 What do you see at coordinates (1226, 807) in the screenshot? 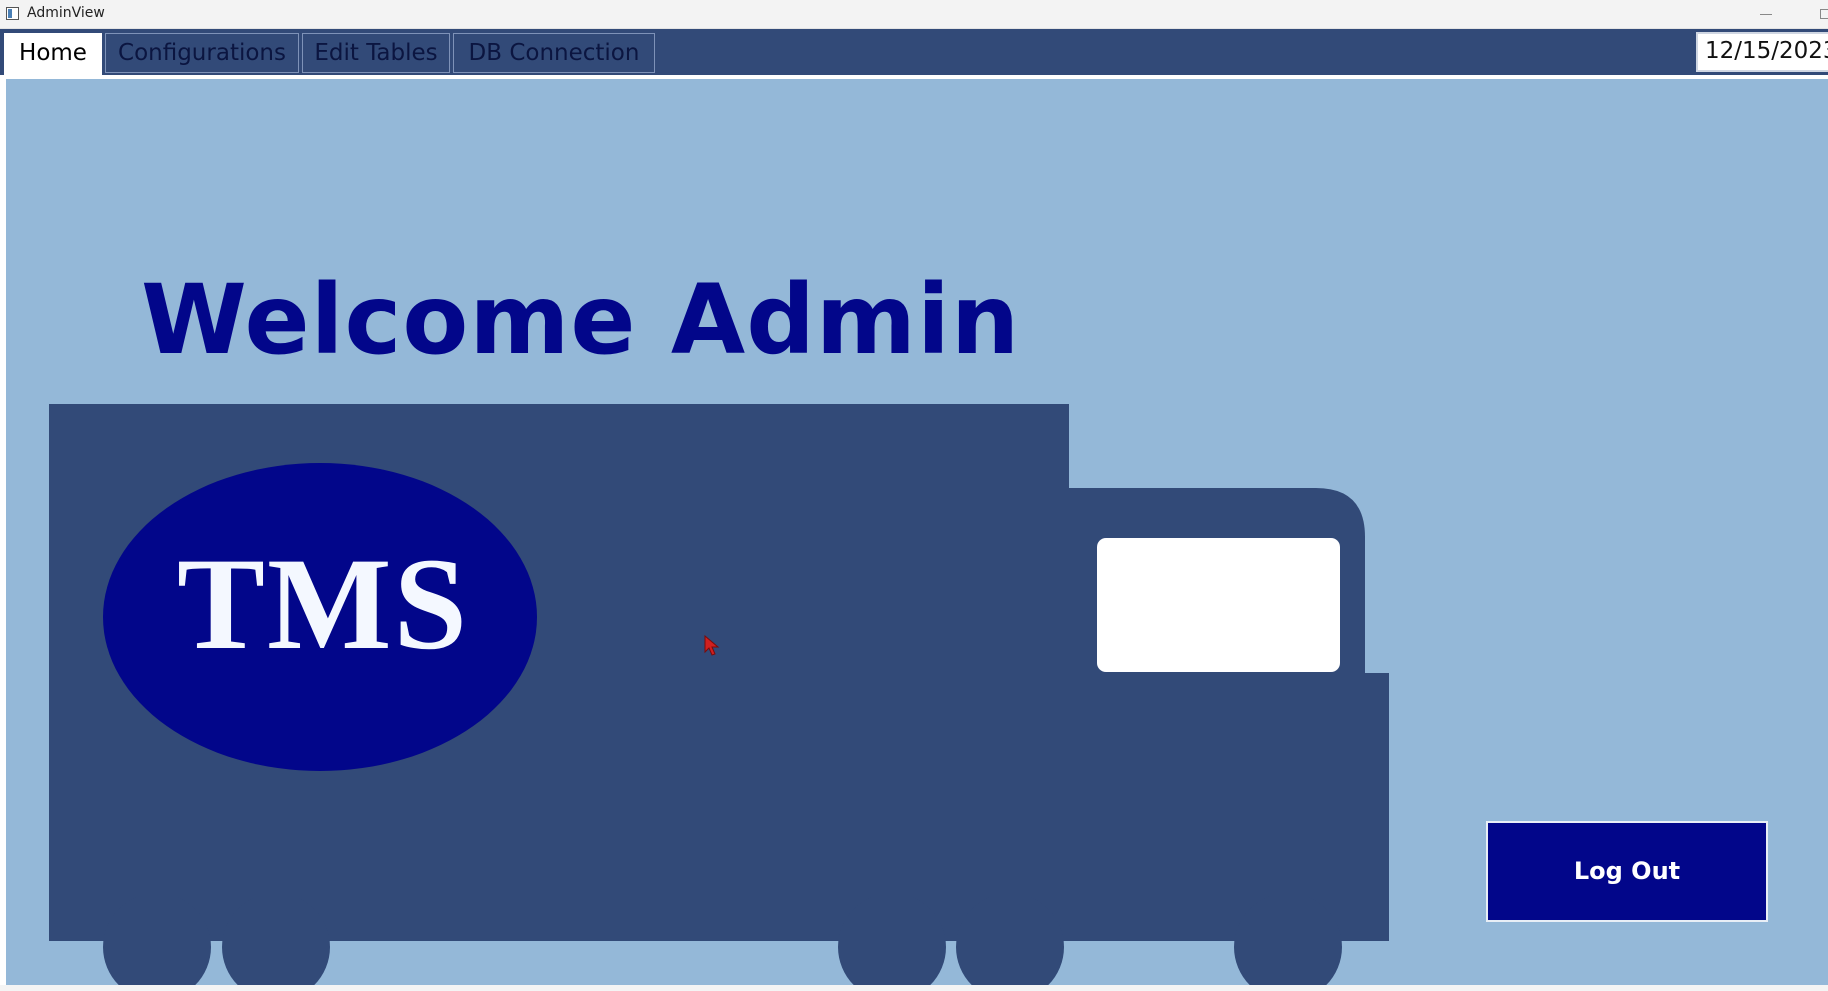
I see `truck-cab-bottom` at bounding box center [1226, 807].